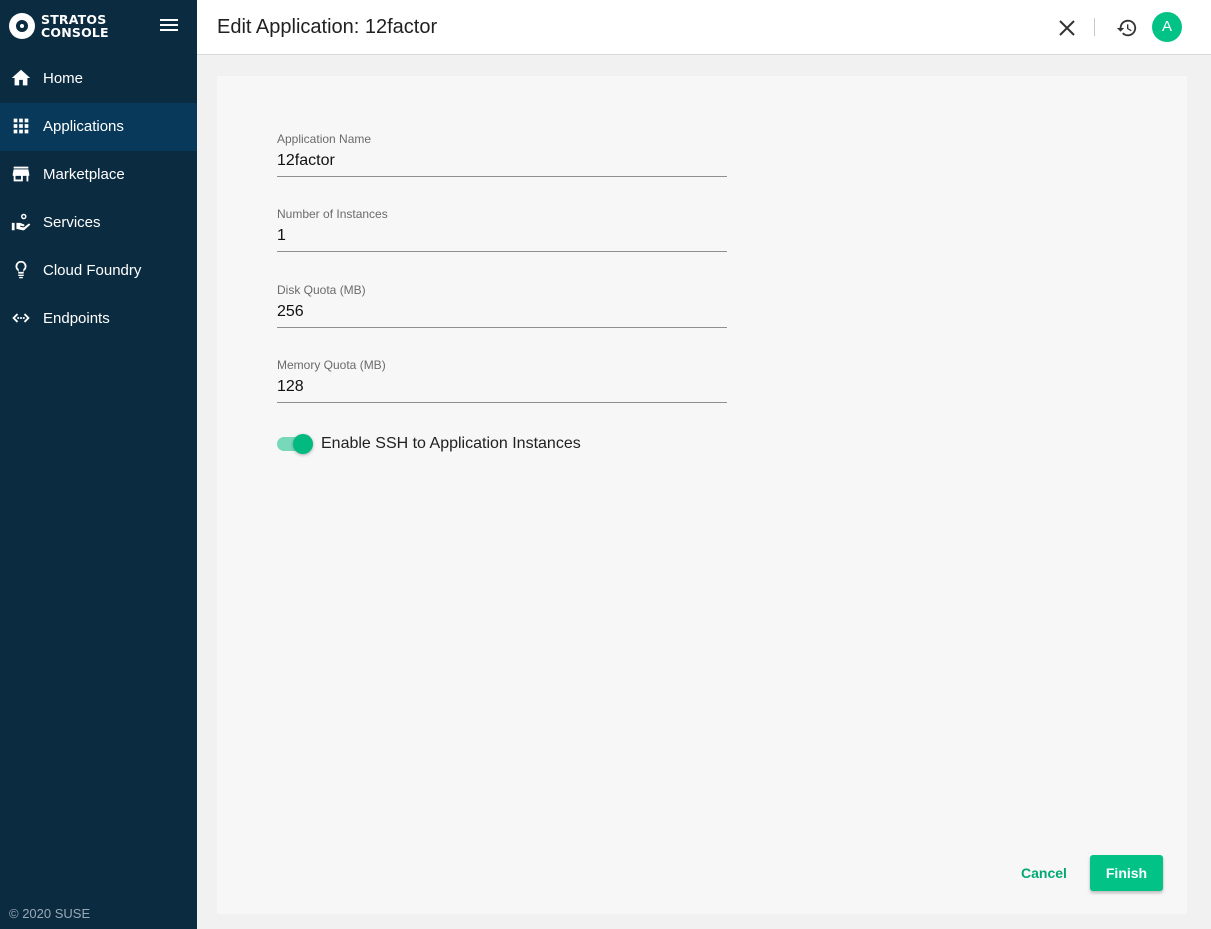  Describe the element at coordinates (502, 161) in the screenshot. I see `app-name-input` at that location.